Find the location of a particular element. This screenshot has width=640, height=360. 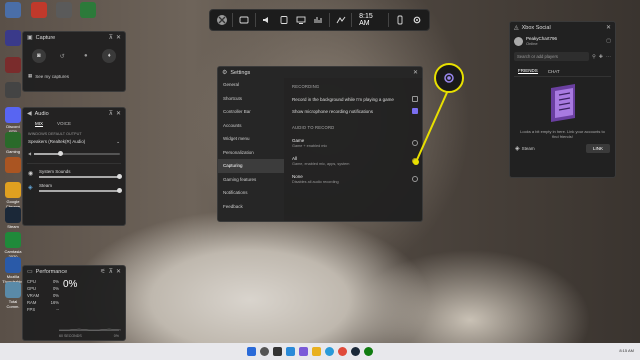

tray-time: 8:15 AM is located at coordinates (626, 351).